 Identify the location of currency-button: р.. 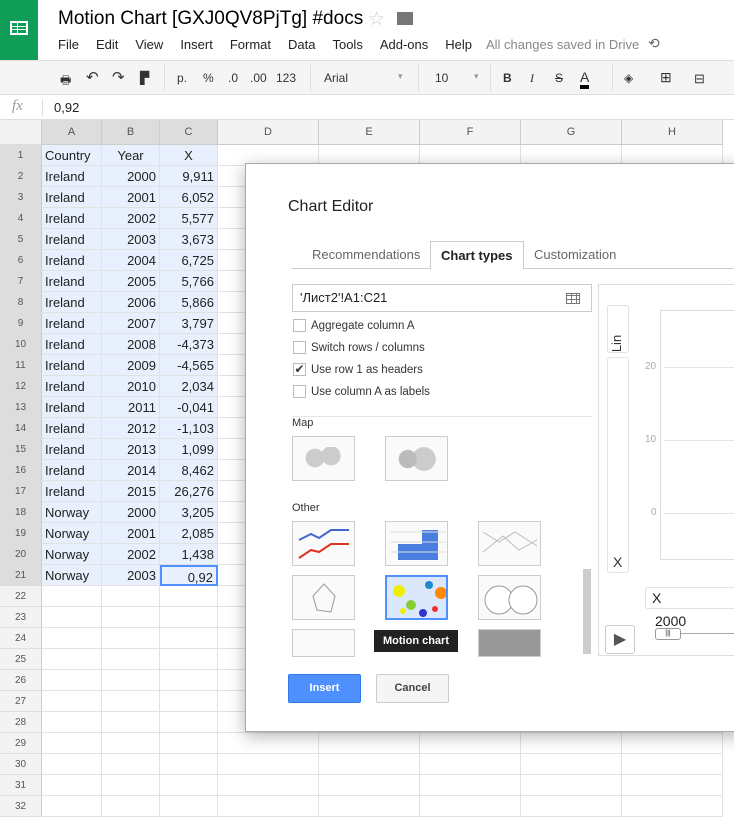
(182, 78).